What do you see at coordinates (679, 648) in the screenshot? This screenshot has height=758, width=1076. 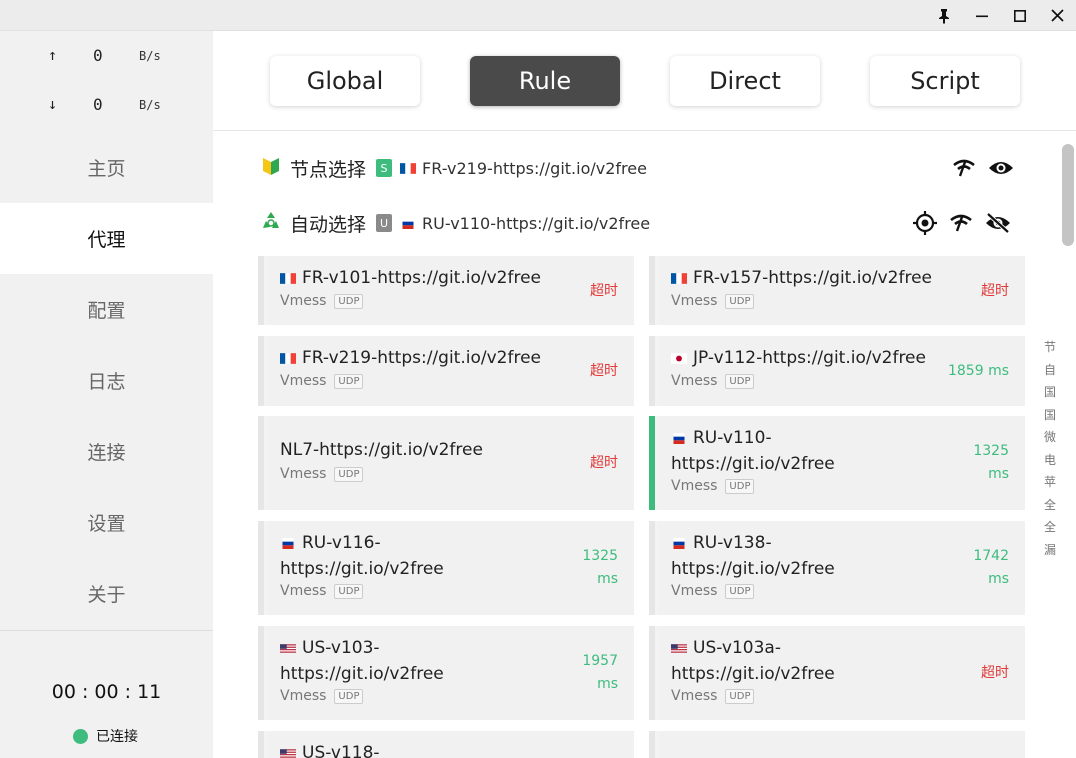 I see `usa-flag-icon` at bounding box center [679, 648].